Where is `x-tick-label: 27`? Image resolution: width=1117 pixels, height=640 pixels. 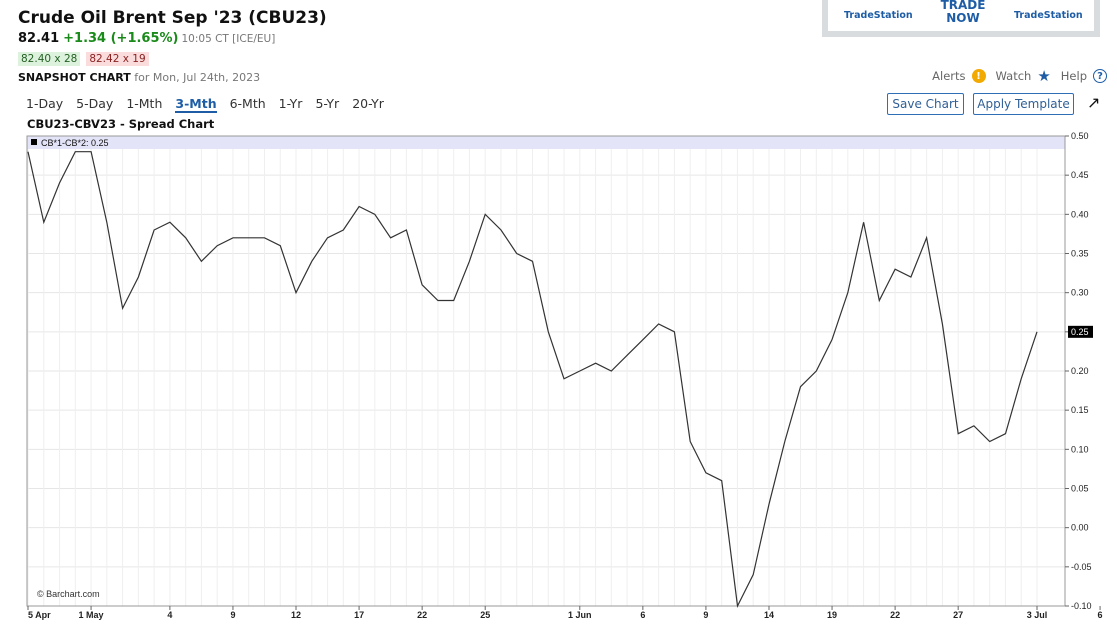
x-tick-label: 27 is located at coordinates (958, 615).